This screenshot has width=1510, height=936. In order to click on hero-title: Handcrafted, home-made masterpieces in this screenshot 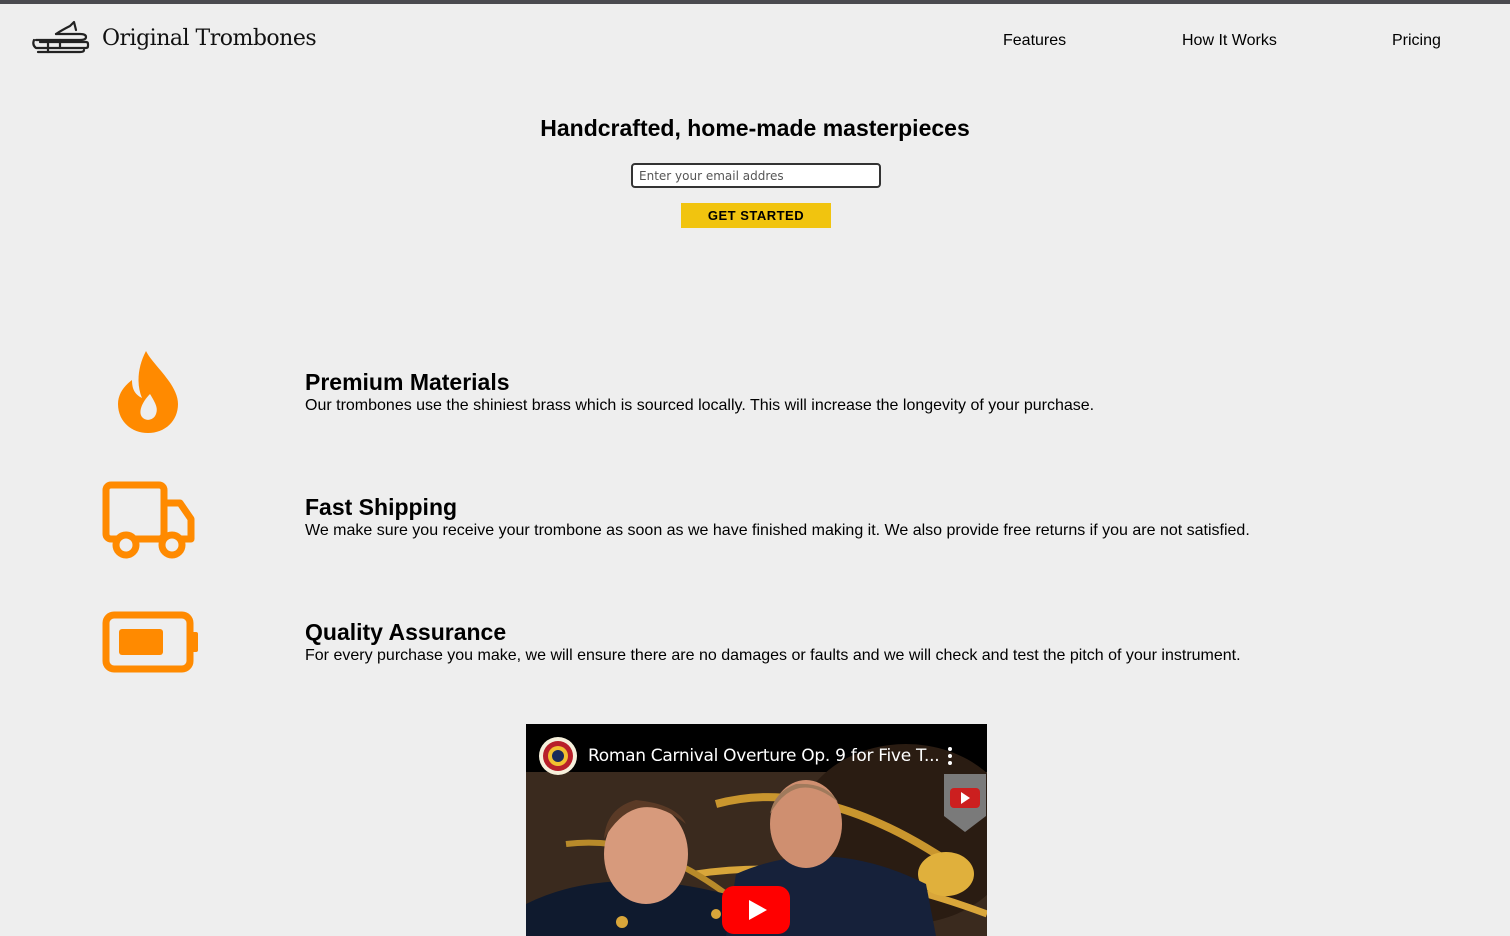, I will do `click(755, 128)`.